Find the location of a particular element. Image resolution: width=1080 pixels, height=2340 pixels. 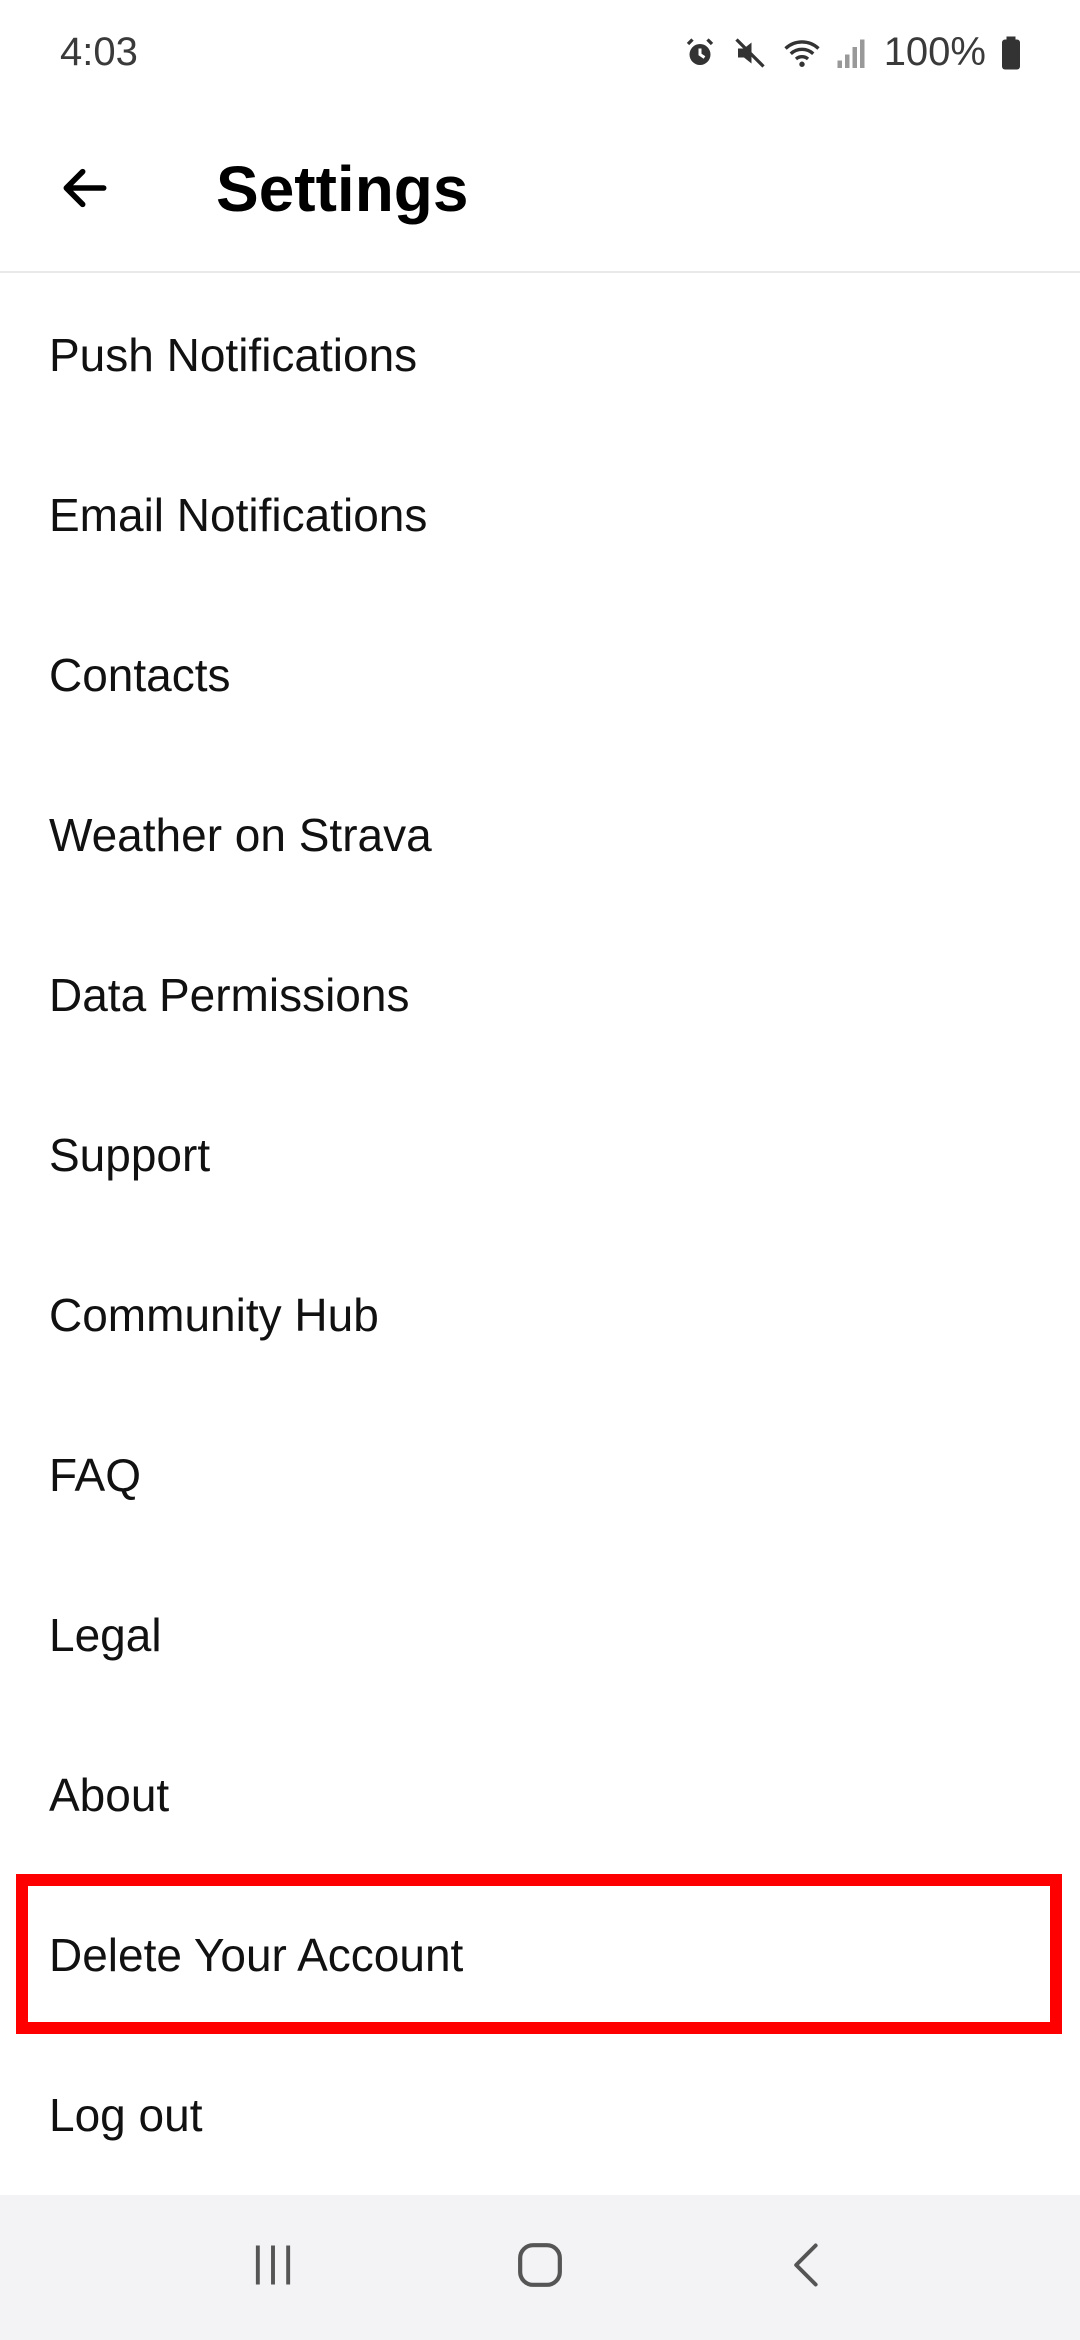

home-icon is located at coordinates (540, 2267).